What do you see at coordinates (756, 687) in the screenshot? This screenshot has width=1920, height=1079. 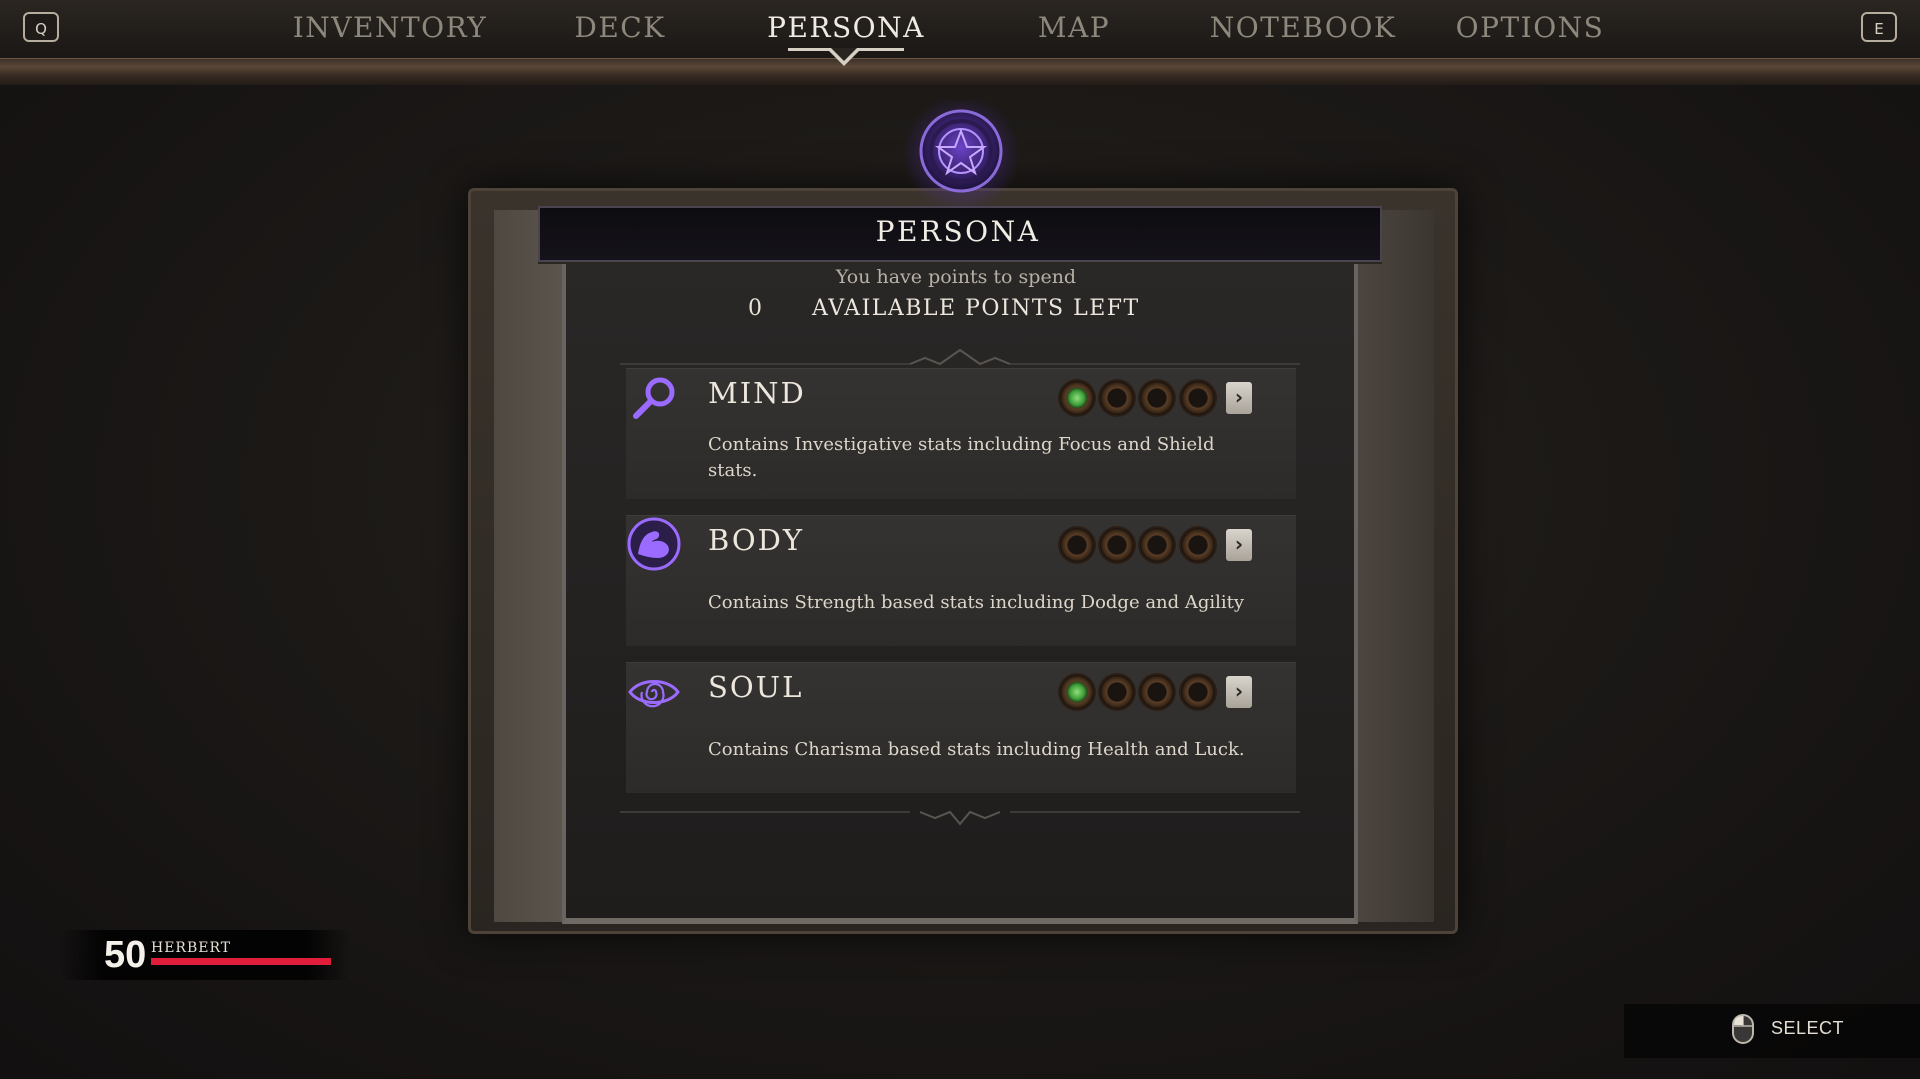 I see `stat-name-soul: SOUL` at bounding box center [756, 687].